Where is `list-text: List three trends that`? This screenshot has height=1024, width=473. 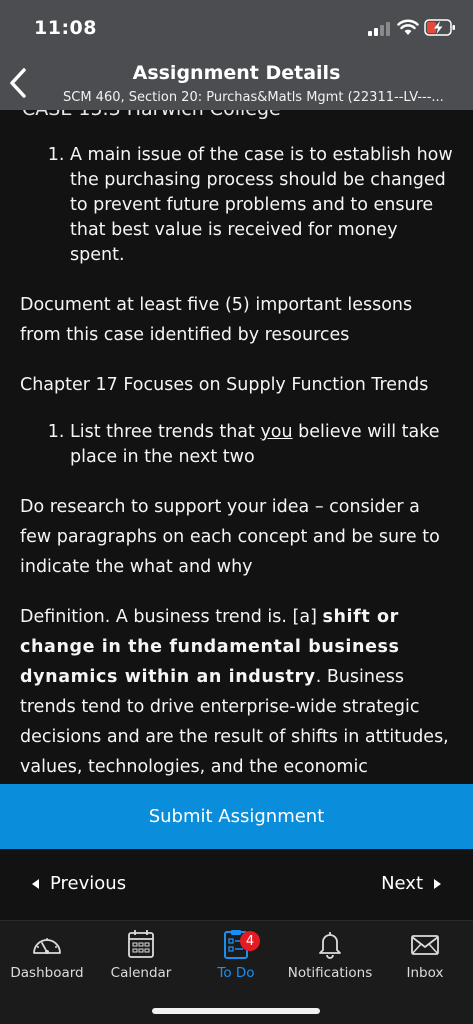 list-text: List three trends that is located at coordinates (165, 432).